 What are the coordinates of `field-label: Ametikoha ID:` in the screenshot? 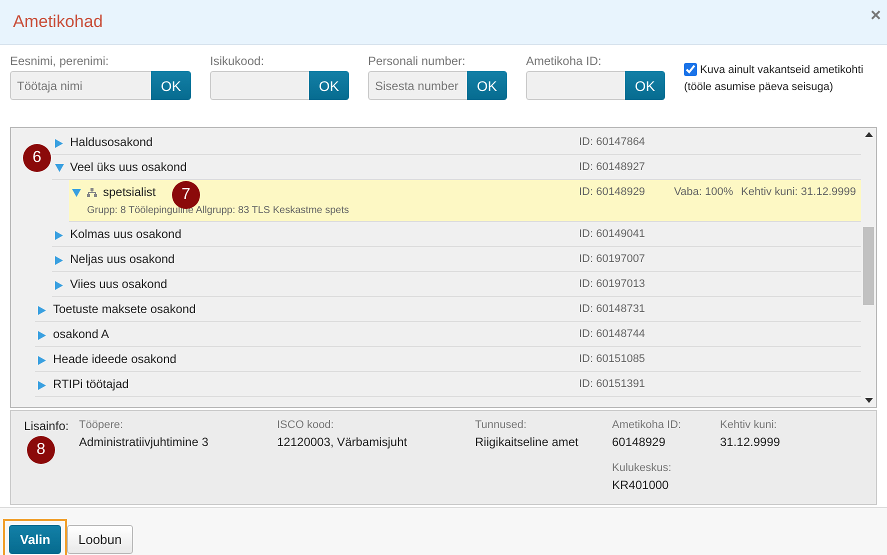 It's located at (564, 61).